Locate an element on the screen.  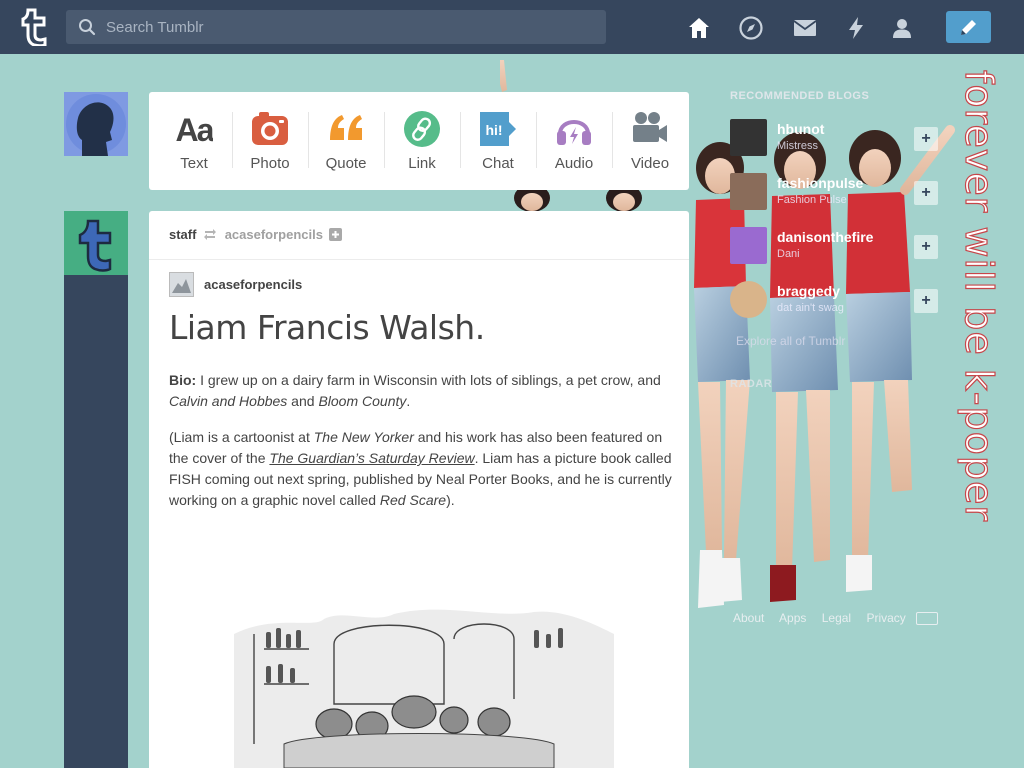
audio-icon is located at coordinates (574, 132).